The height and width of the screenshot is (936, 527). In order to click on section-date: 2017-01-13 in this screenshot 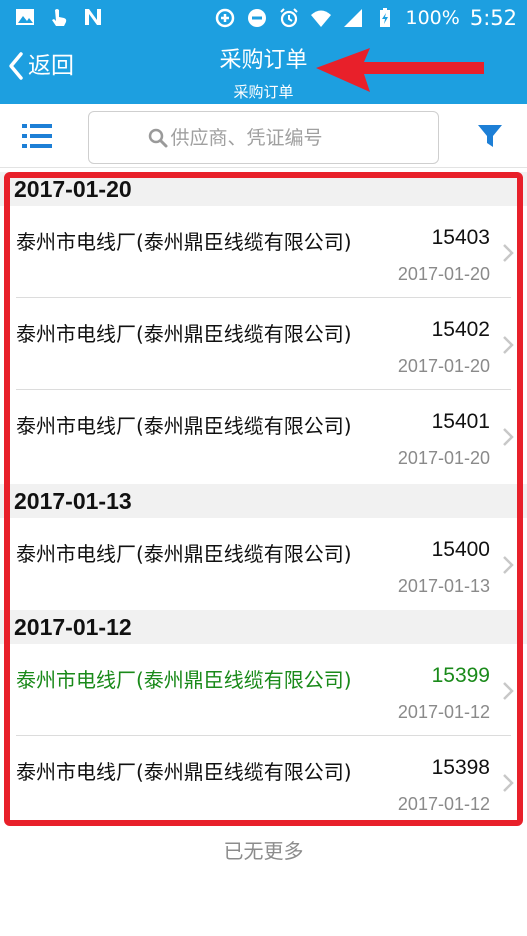, I will do `click(73, 501)`.